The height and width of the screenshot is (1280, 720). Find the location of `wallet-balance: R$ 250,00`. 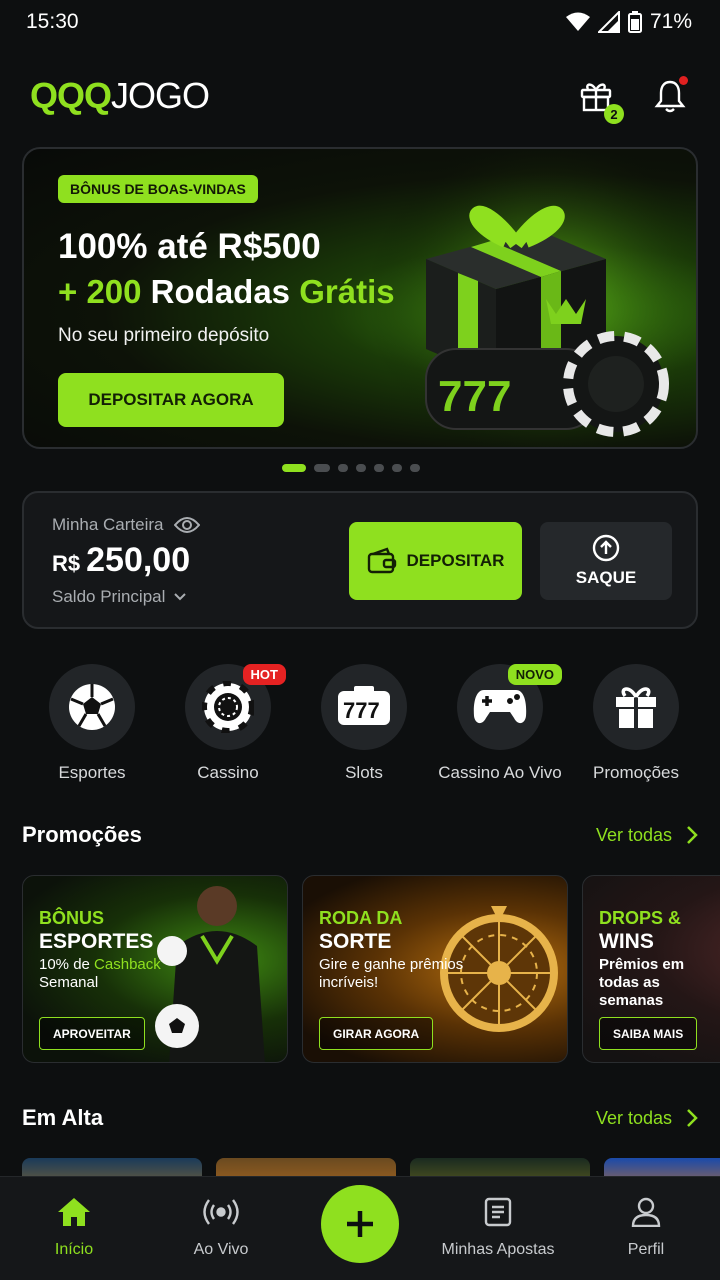

wallet-balance: R$ 250,00 is located at coordinates (121, 560).